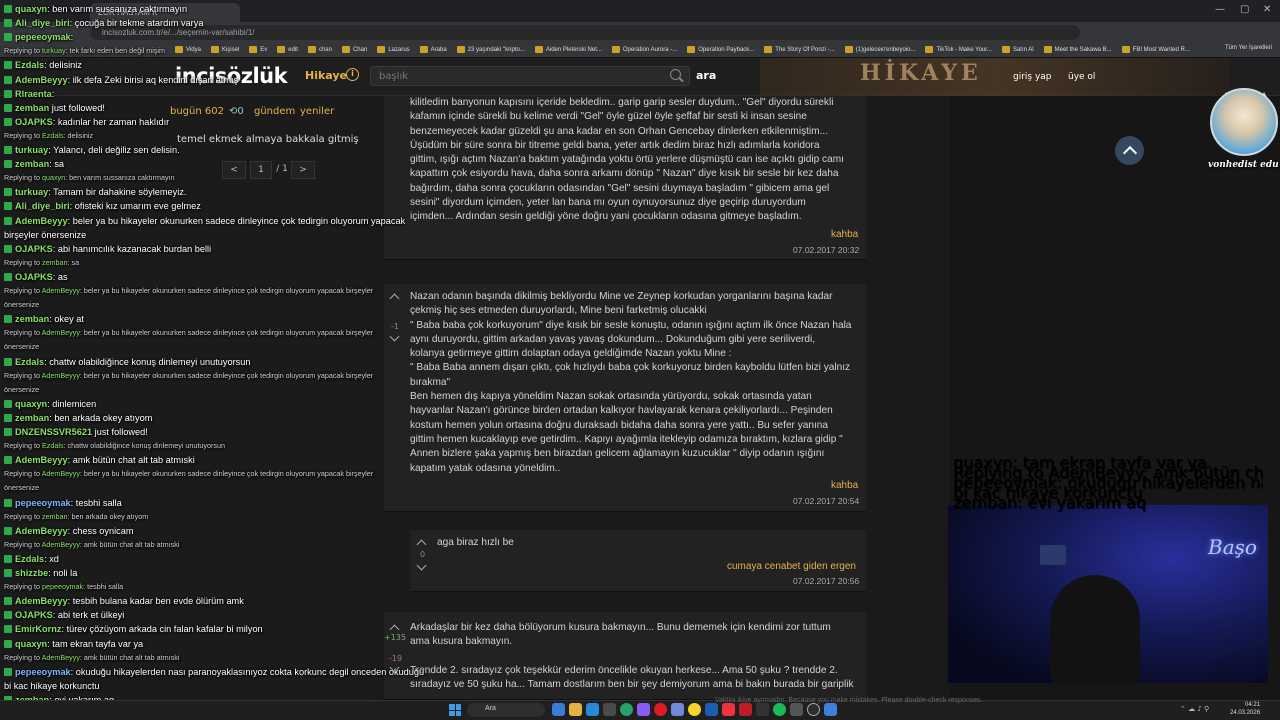 The width and height of the screenshot is (1280, 720). I want to click on all-bookmarks-link: Tüm Yer İşaretleri, so click(1248, 48).